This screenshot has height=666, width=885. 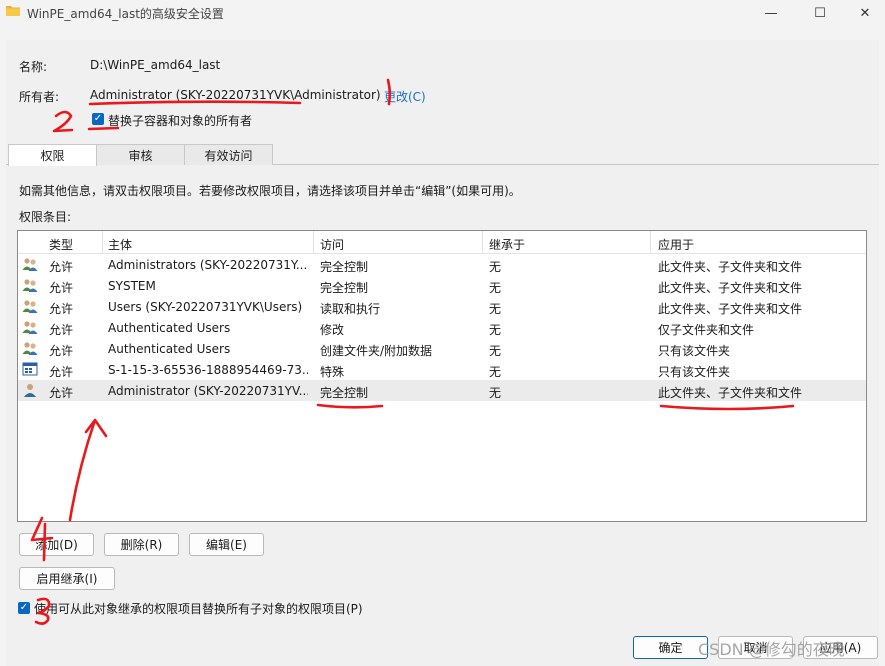 I want to click on button-label: 确定, so click(x=670, y=648).